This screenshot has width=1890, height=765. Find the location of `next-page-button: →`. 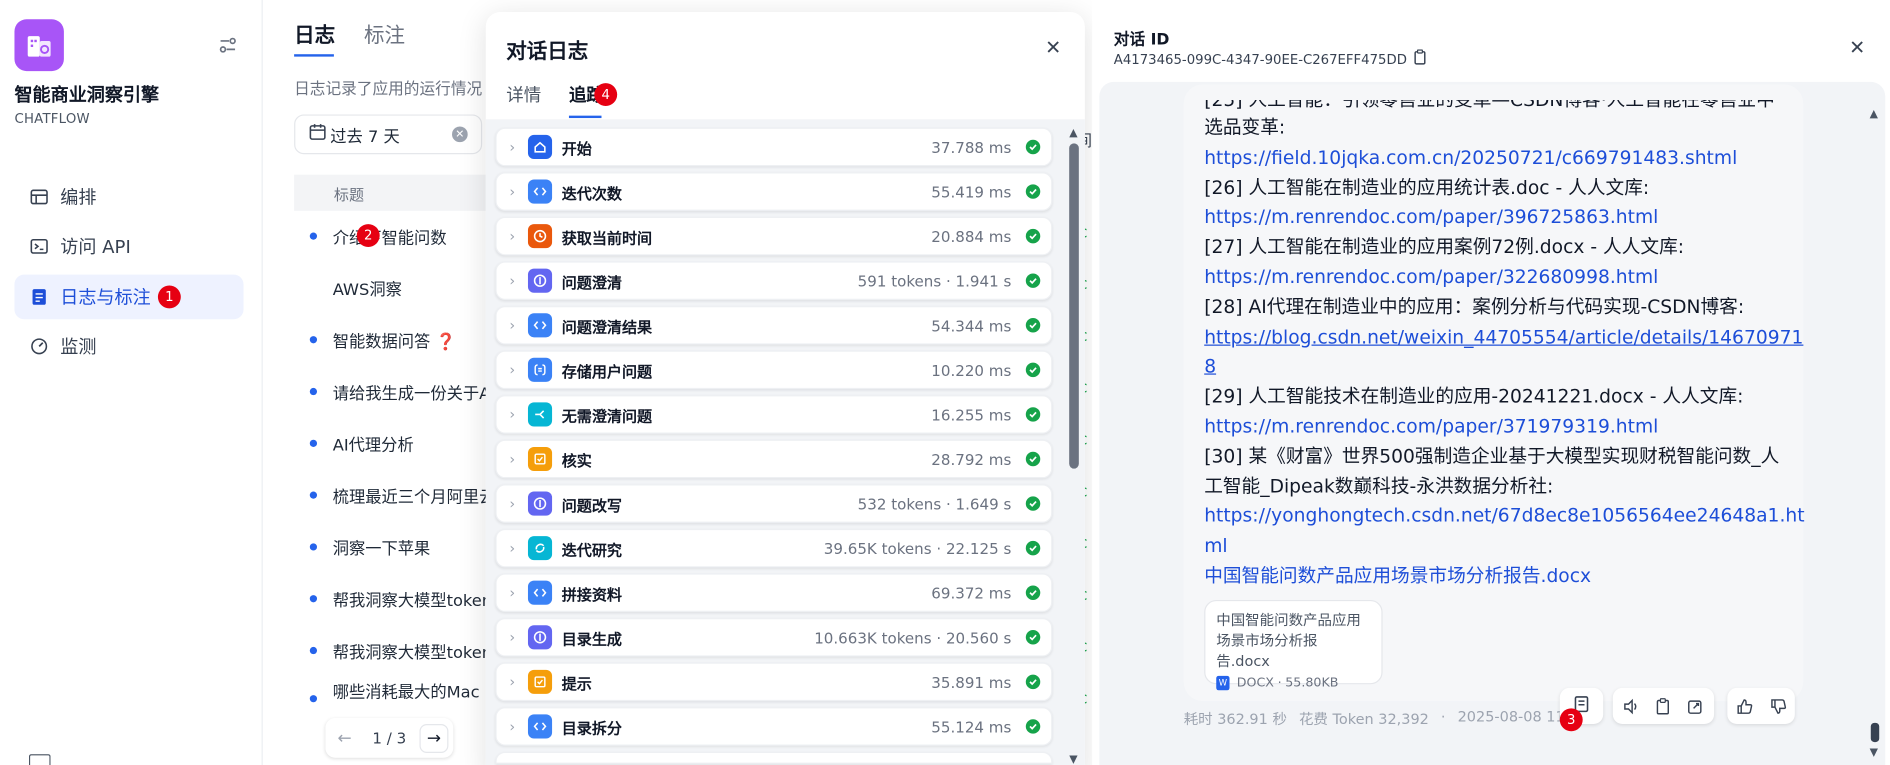

next-page-button: → is located at coordinates (434, 738).